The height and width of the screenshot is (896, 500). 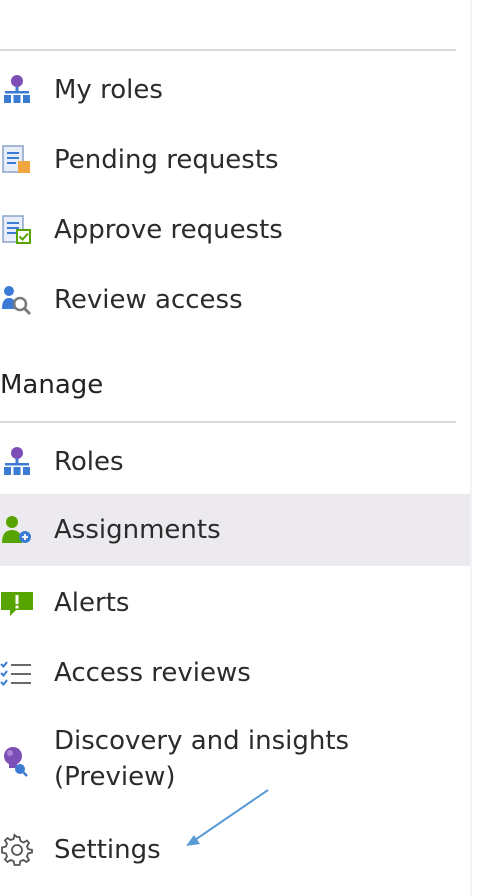 What do you see at coordinates (235, 90) in the screenshot?
I see `nav-item-my-roles: My roles` at bounding box center [235, 90].